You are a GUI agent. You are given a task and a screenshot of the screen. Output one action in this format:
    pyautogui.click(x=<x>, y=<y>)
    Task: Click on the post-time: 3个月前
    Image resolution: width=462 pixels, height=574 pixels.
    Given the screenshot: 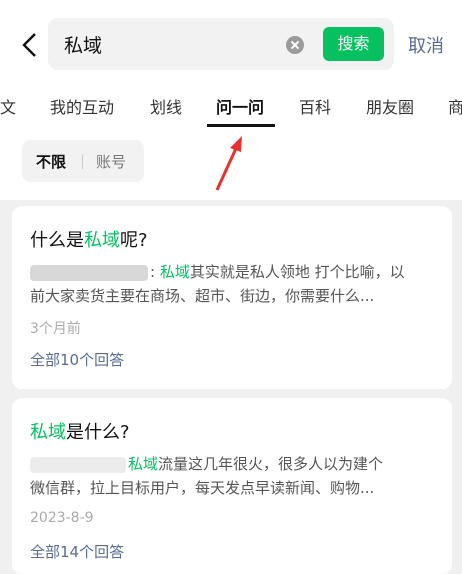 What is the action you would take?
    pyautogui.click(x=55, y=329)
    